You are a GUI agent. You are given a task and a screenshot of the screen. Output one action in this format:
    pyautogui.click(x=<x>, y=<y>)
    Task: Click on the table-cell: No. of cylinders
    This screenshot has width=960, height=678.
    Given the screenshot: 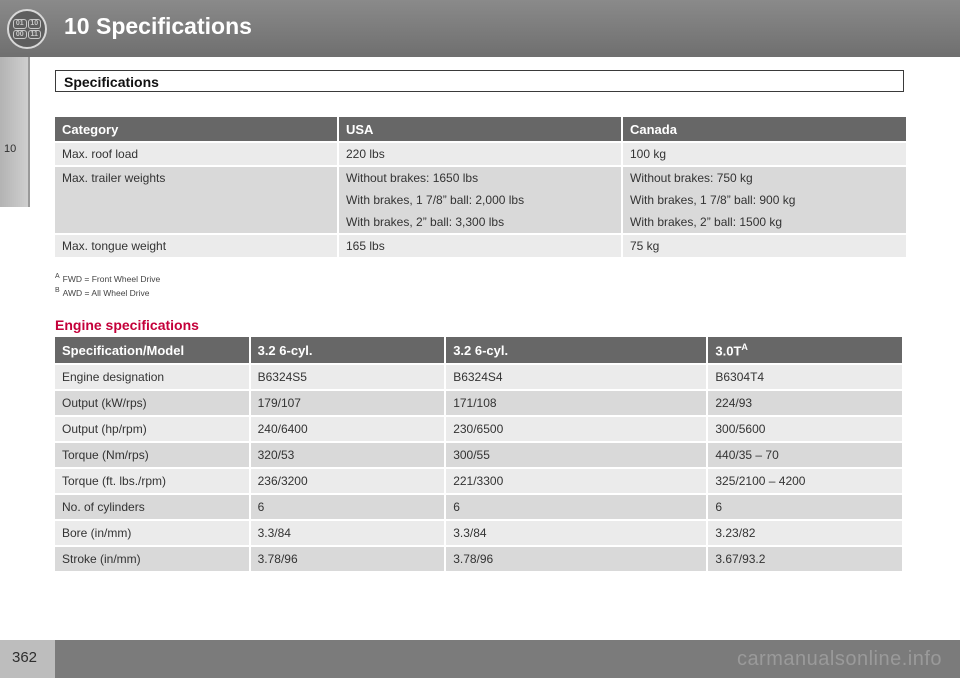 What is the action you would take?
    pyautogui.click(x=152, y=507)
    